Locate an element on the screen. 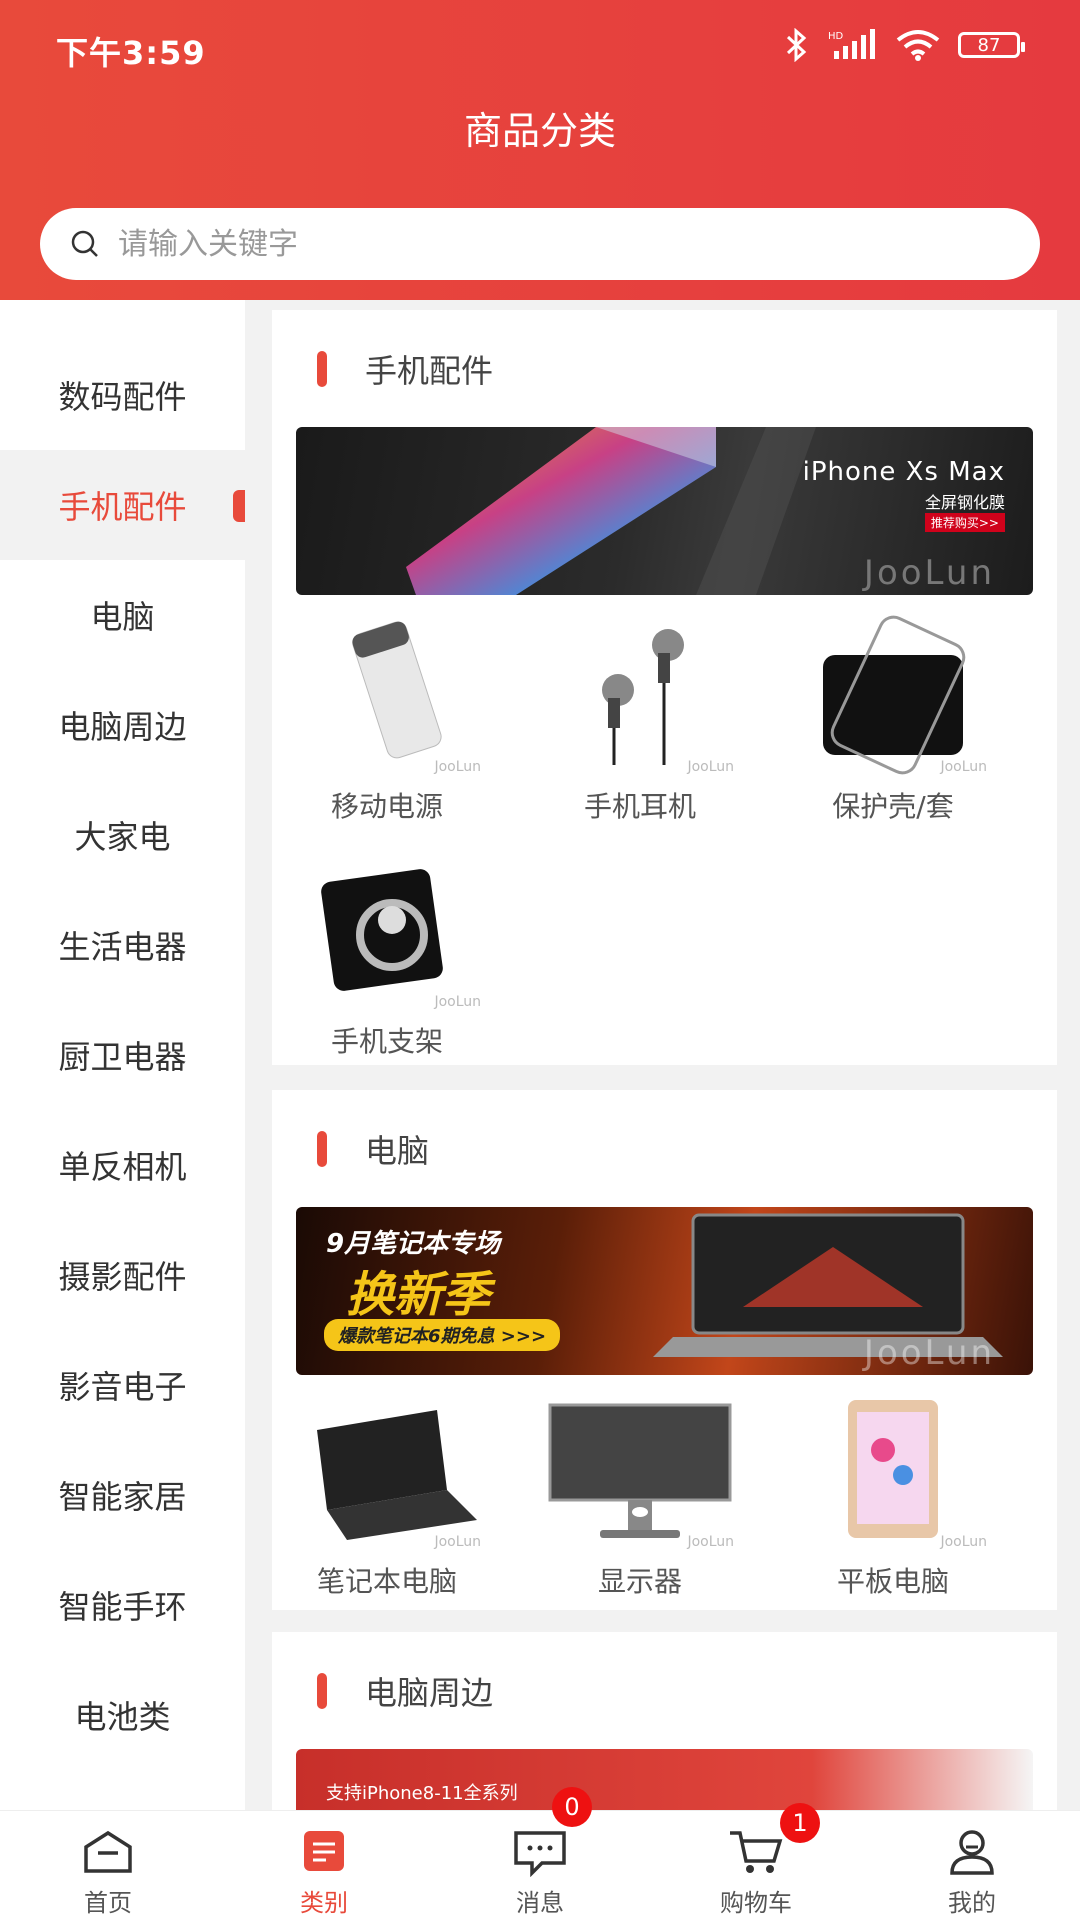 The height and width of the screenshot is (1921, 1080). sidebar-item-home-appliances: 生活电器 is located at coordinates (122, 945).